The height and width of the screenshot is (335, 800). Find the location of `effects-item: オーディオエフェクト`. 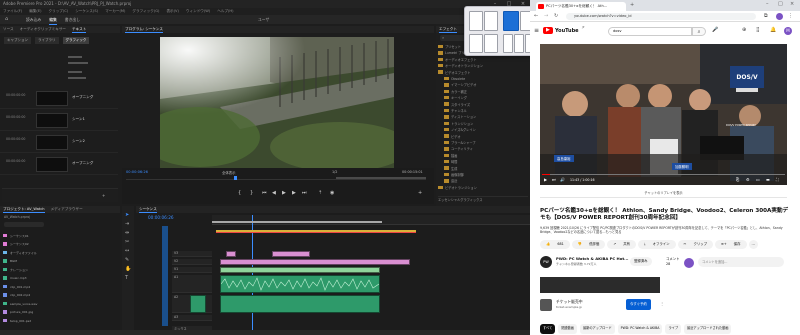

effects-item: オーディオエフェクト is located at coordinates (457, 59).